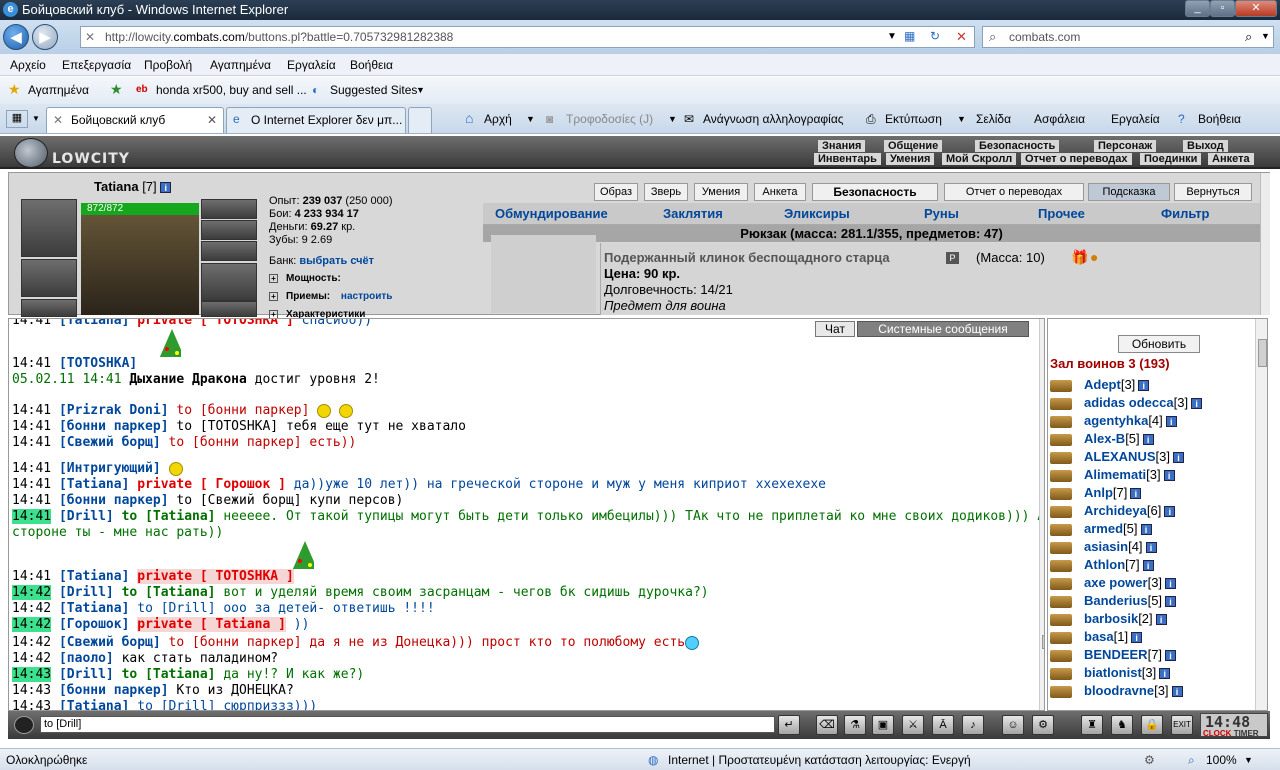 The image size is (1280, 770). Describe the element at coordinates (835, 329) in the screenshot. I see `tab-chat: Чат` at that location.